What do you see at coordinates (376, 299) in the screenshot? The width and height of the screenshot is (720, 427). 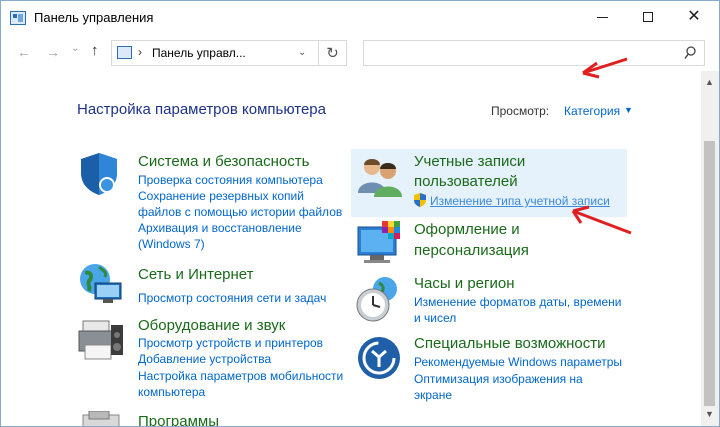 I see `clock-globe-icon` at bounding box center [376, 299].